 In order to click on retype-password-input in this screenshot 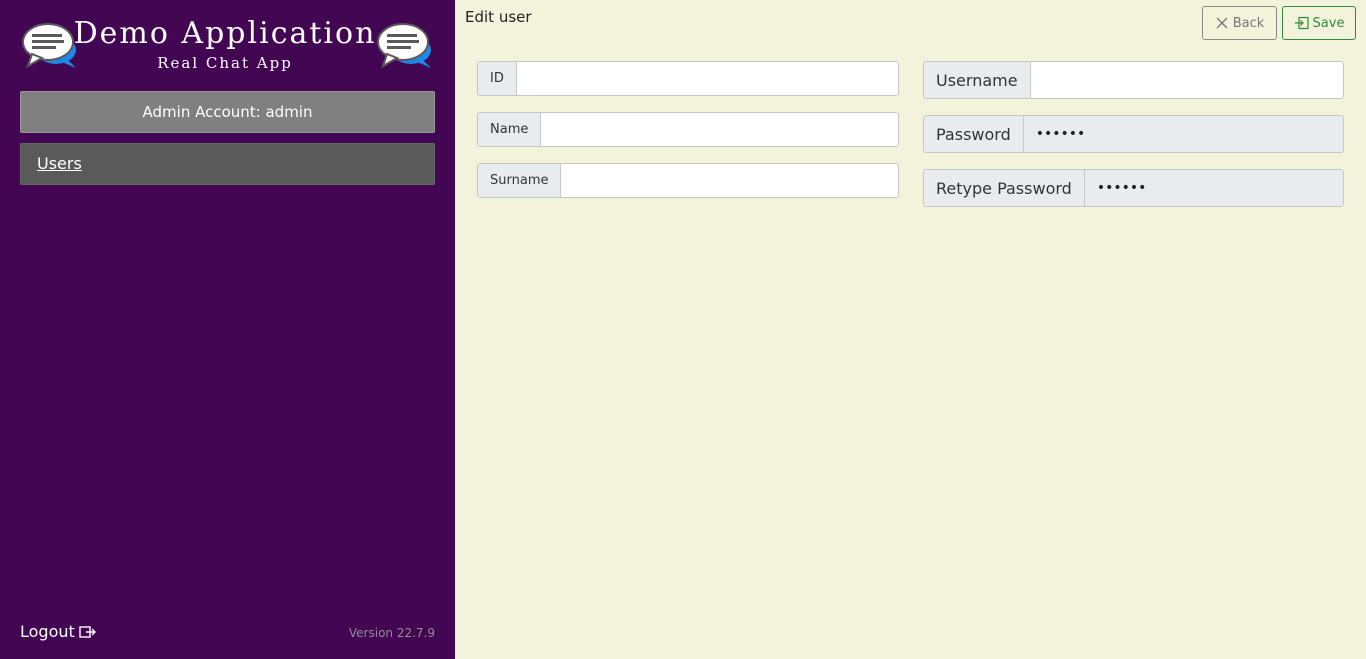, I will do `click(1213, 188)`.